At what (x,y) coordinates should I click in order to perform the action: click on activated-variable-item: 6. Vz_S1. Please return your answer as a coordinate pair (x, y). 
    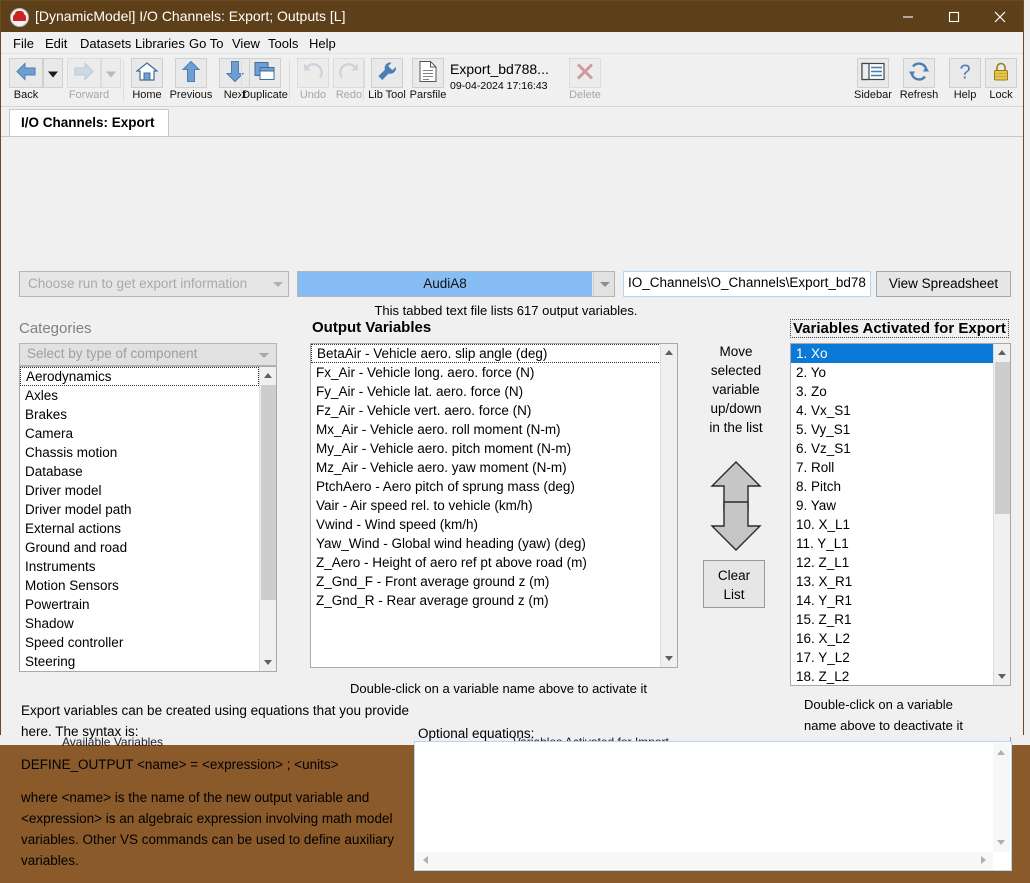
    Looking at the image, I should click on (892, 448).